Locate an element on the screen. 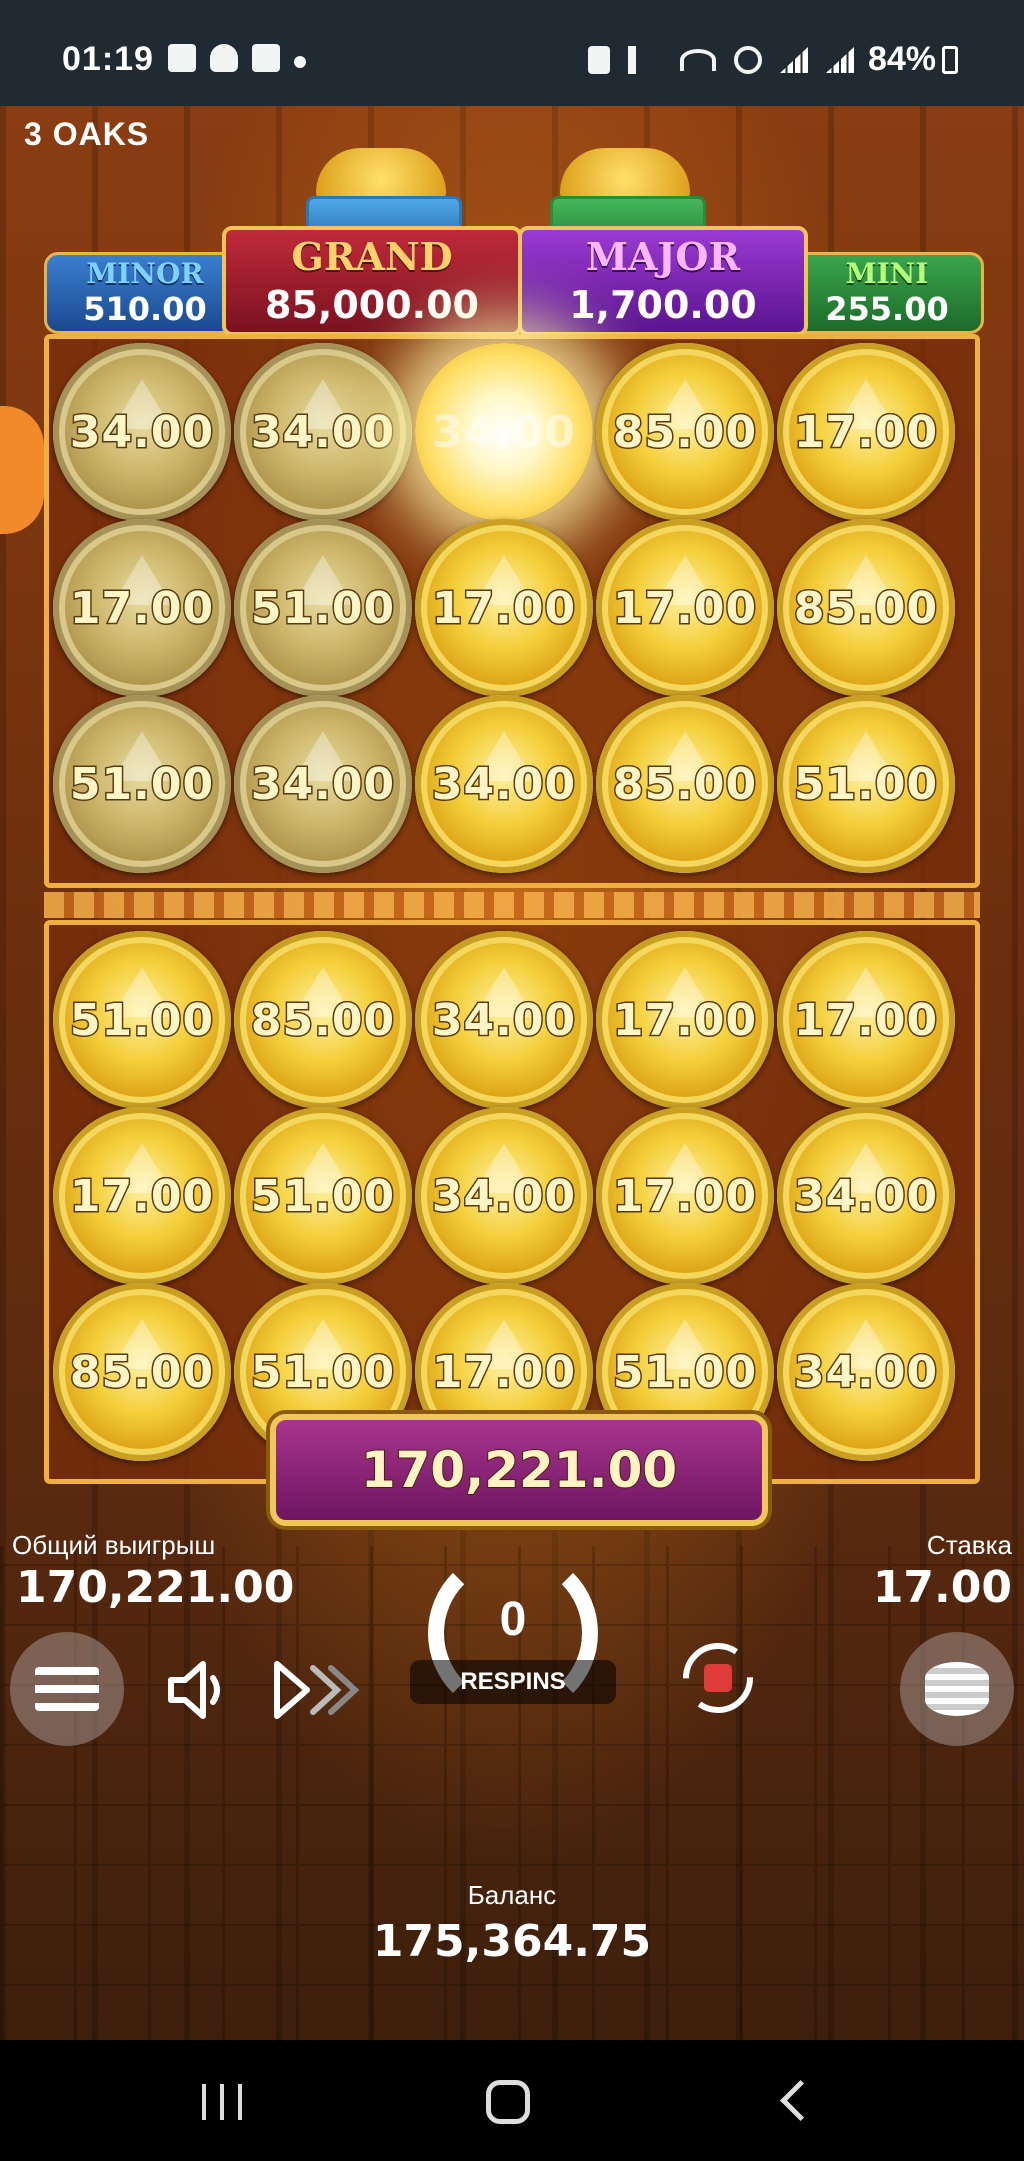 The image size is (1024, 2161). bet-settings-button is located at coordinates (957, 1689).